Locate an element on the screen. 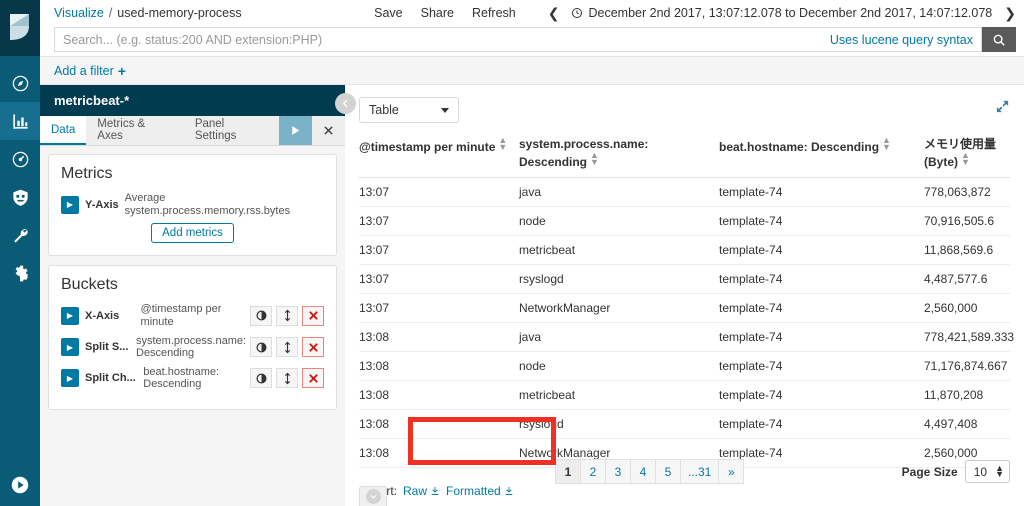 This screenshot has height=506, width=1024. table-row: 13:08 node template-74 71,176,874.667 is located at coordinates (684, 366).